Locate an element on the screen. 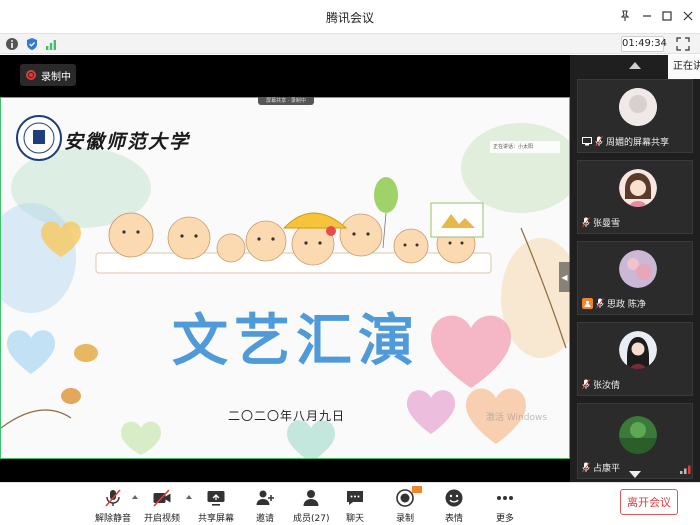 The width and height of the screenshot is (700, 525). participant-label: 张曼雪 is located at coordinates (601, 222).